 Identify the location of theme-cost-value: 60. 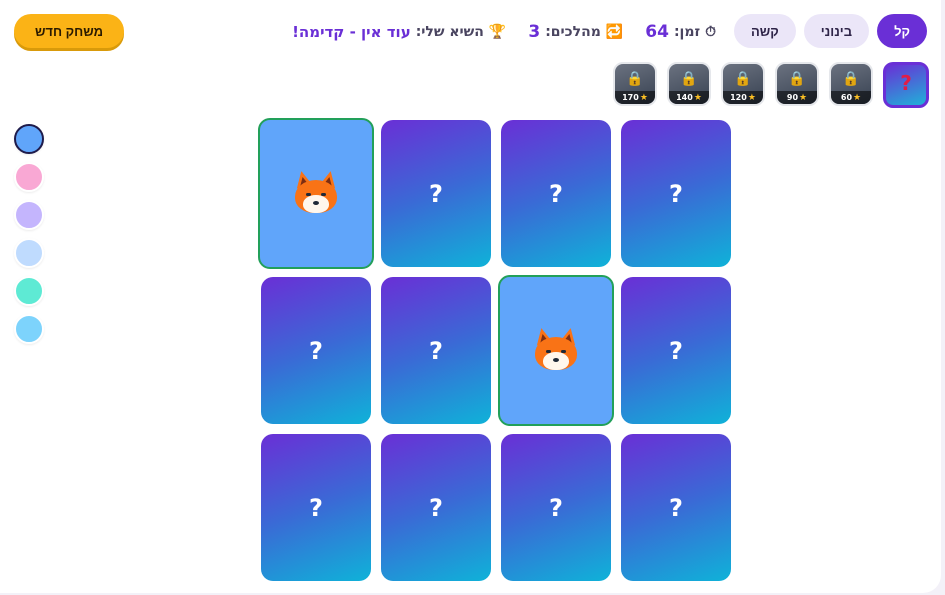
(846, 97).